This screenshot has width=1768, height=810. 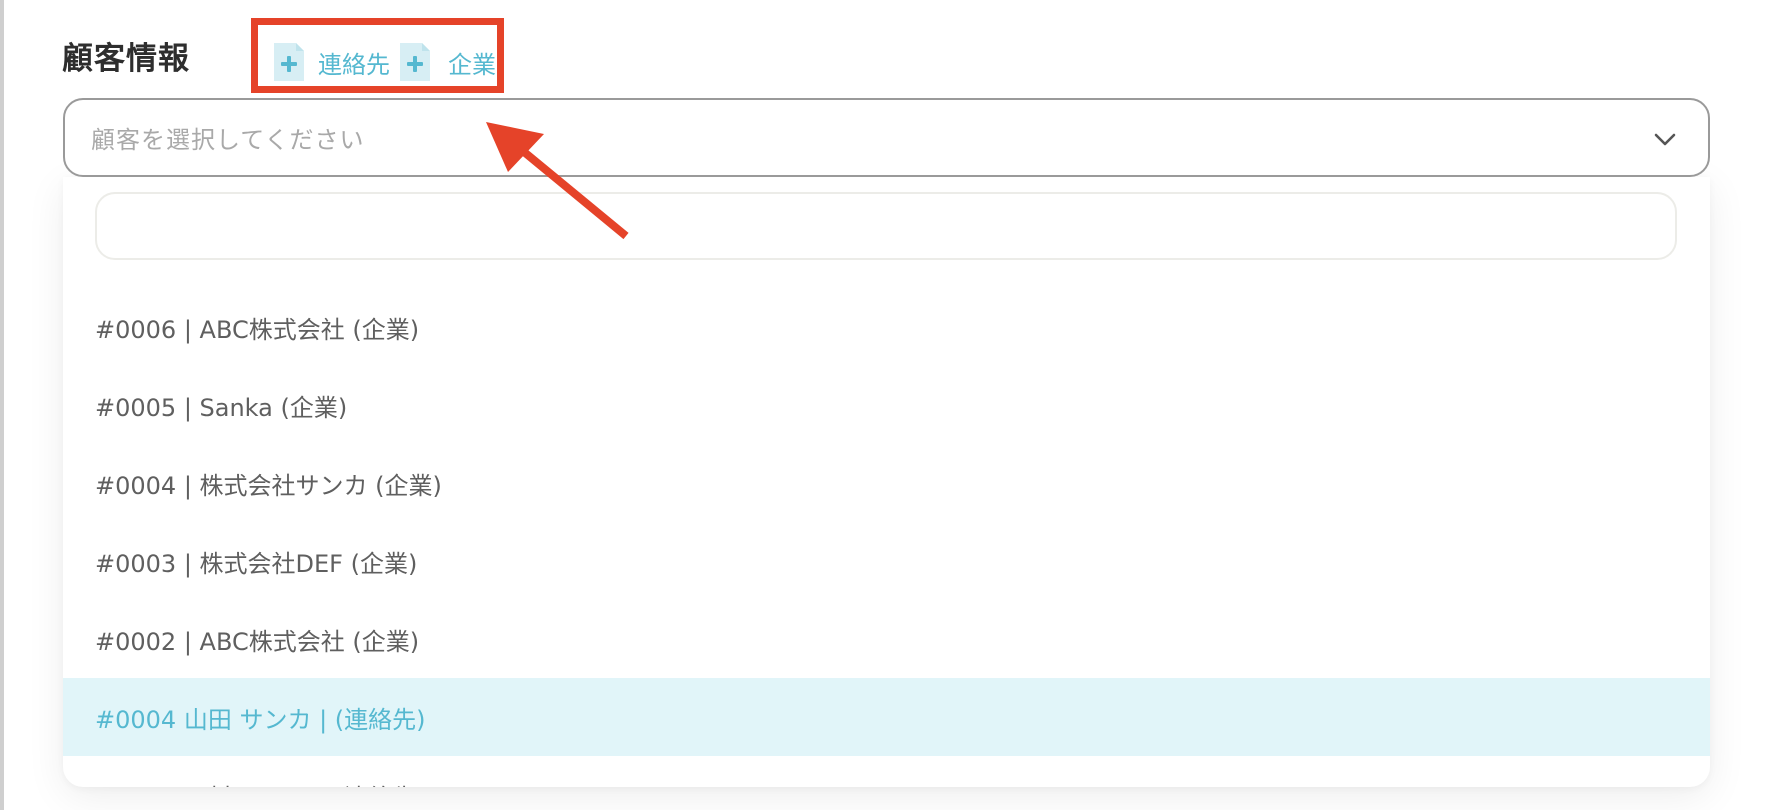 I want to click on customer-select-placeholder: 顧客を選択してください, so click(x=228, y=140).